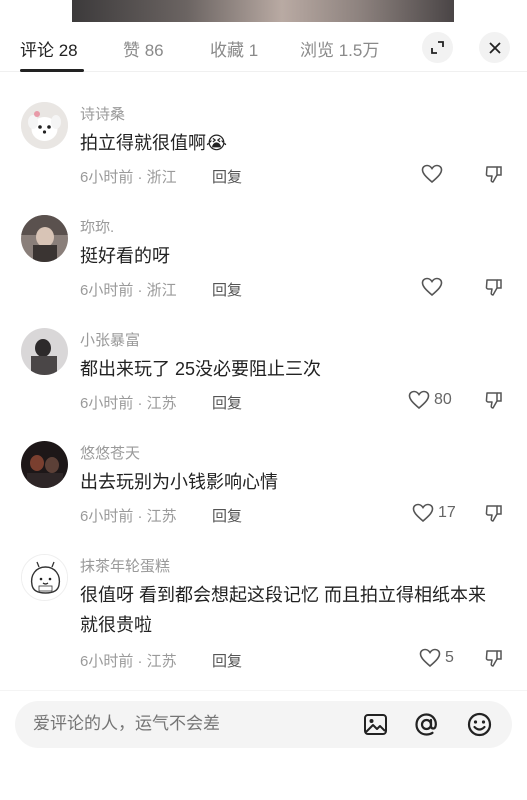 This screenshot has width=527, height=800. I want to click on like-count: 5, so click(449, 657).